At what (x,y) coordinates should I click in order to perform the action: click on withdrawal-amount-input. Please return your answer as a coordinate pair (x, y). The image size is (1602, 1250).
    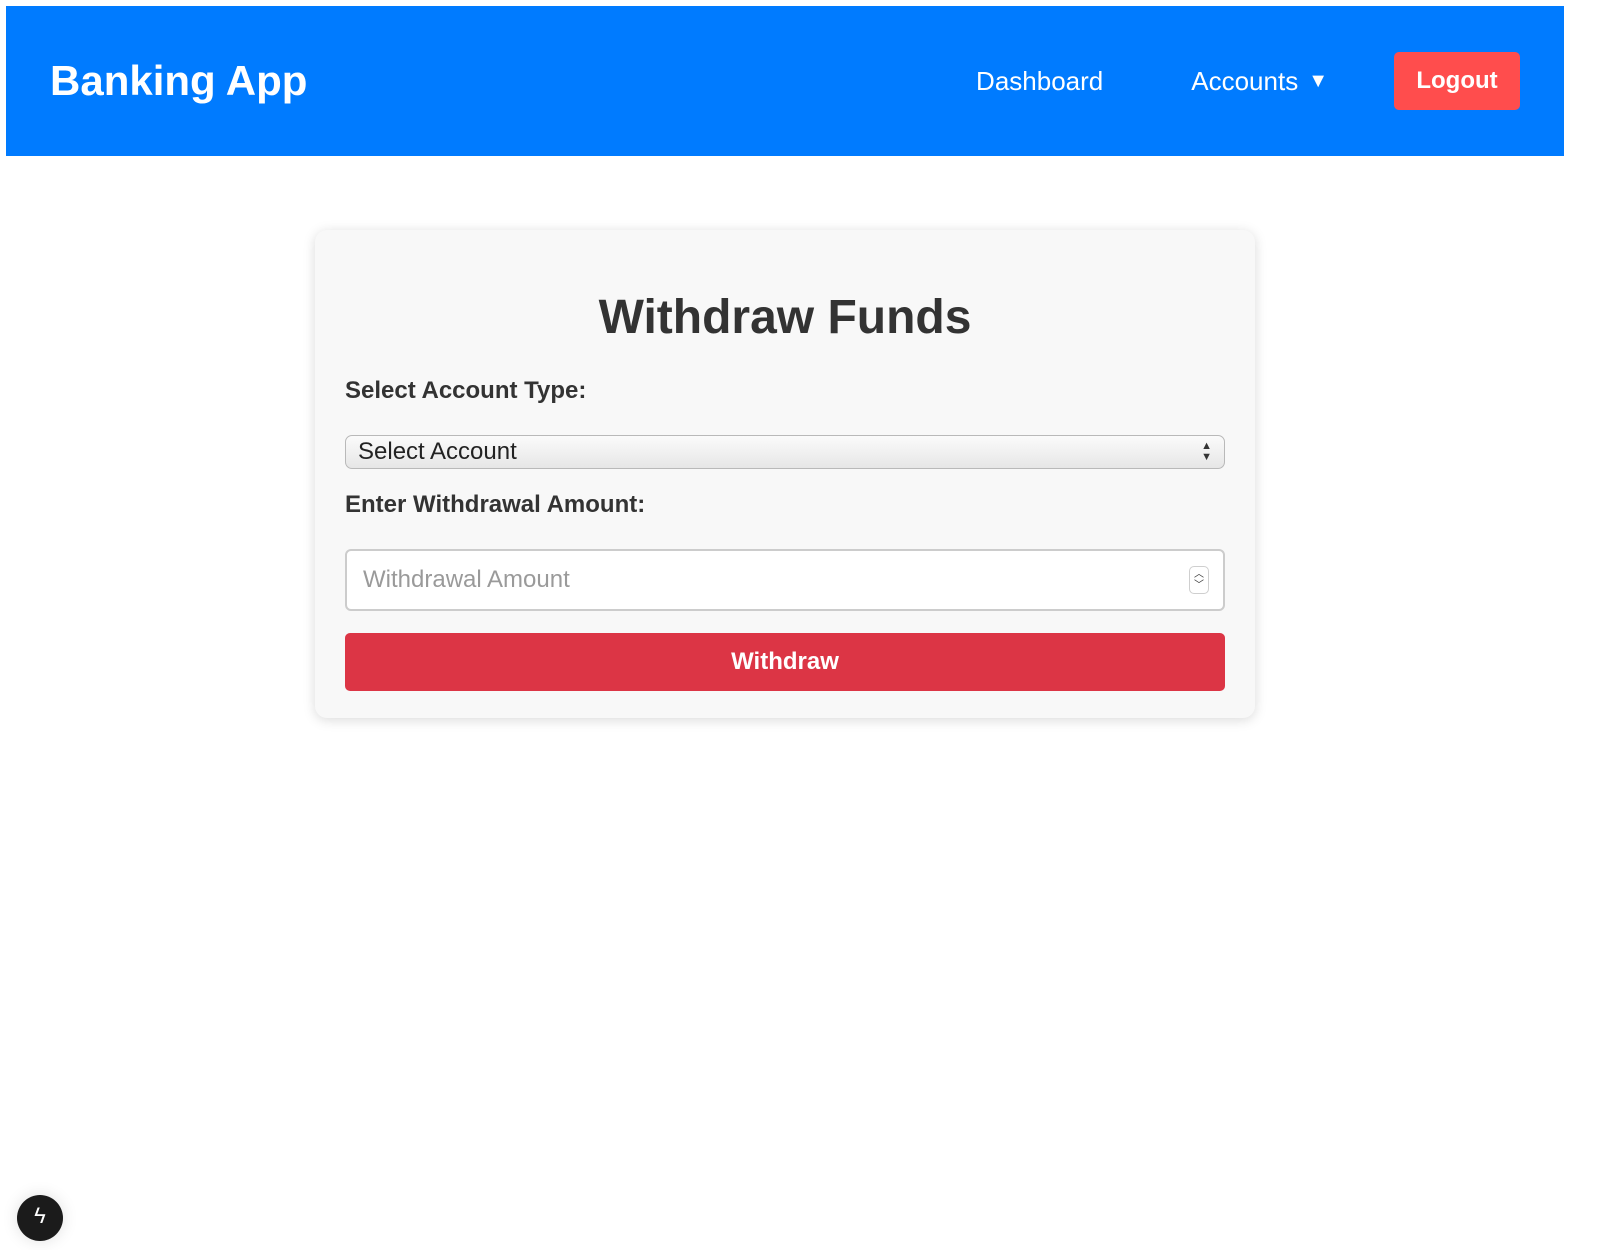
    Looking at the image, I should click on (776, 580).